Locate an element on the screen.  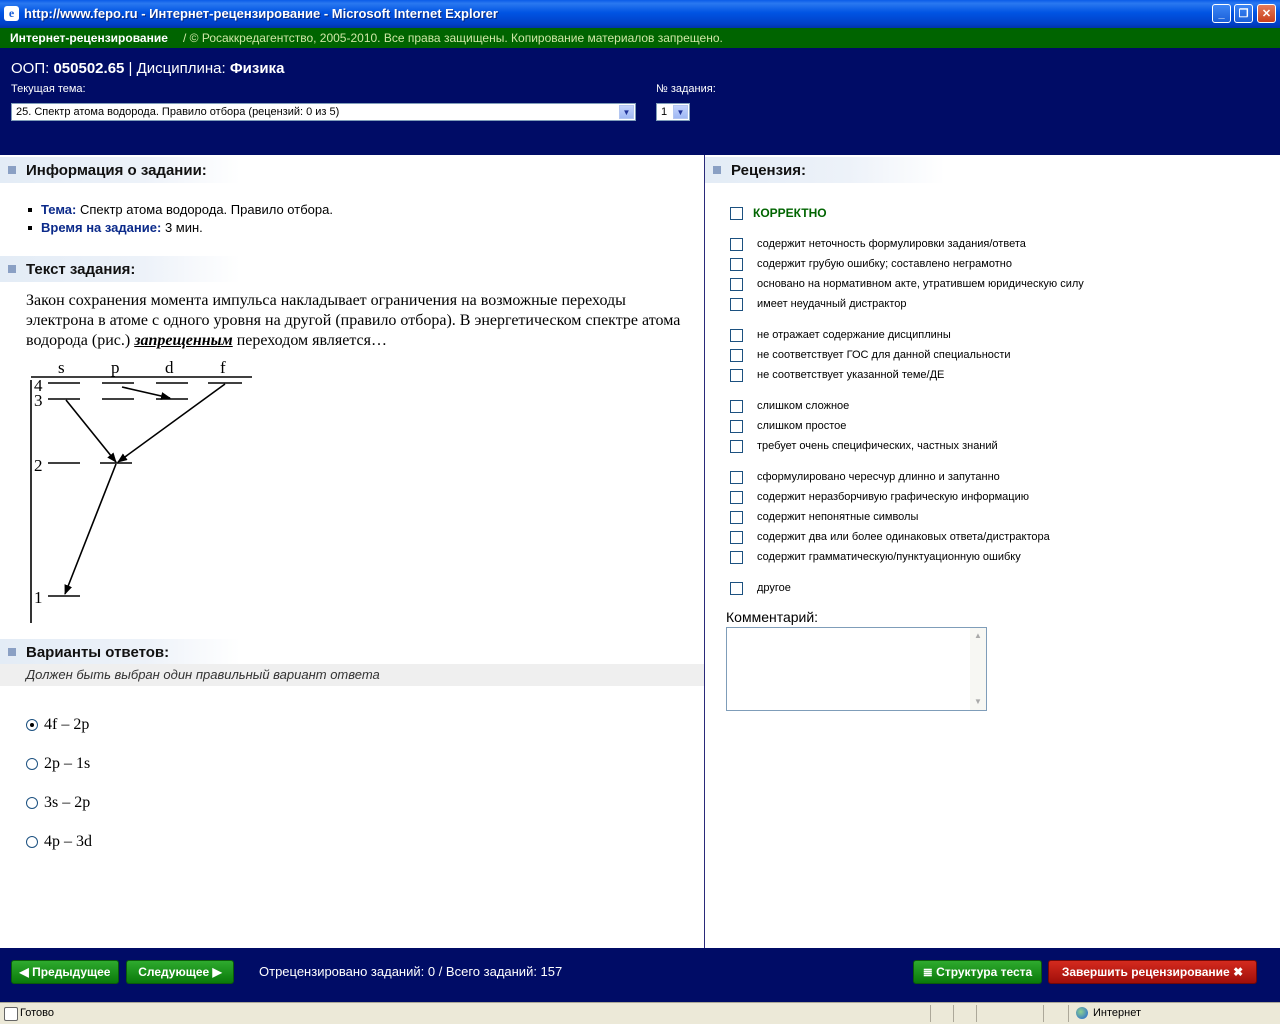
answer-label: 2p – 1s is located at coordinates (67, 763).